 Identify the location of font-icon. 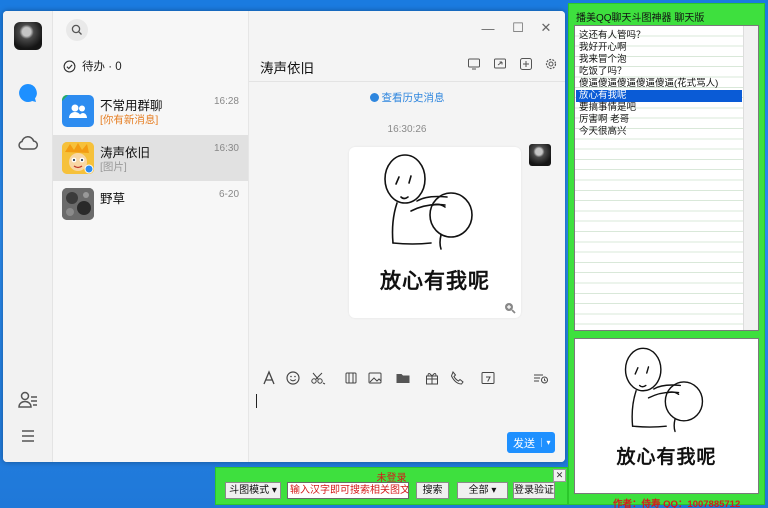
(269, 378).